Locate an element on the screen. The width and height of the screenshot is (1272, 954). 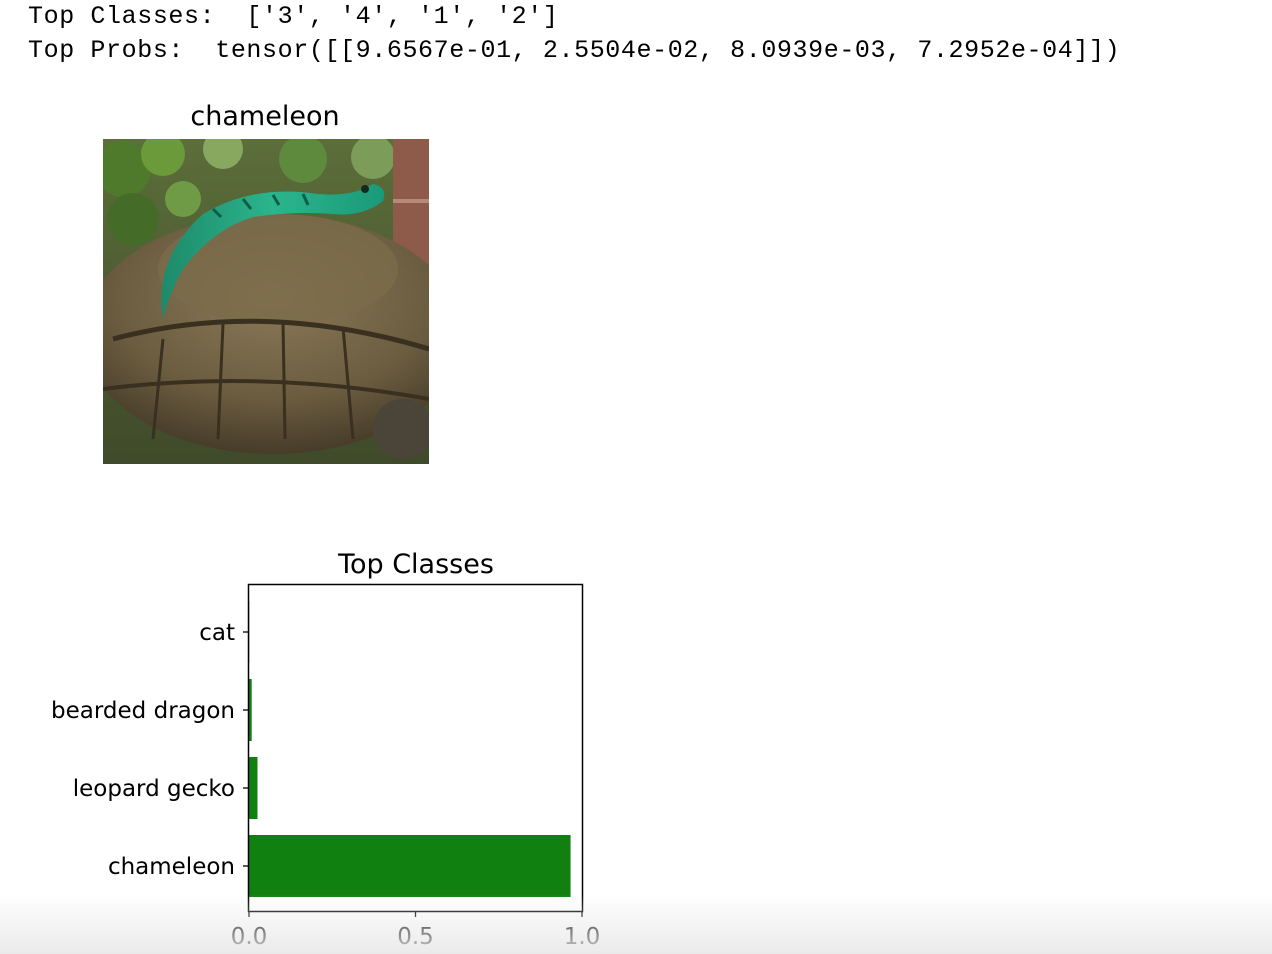
y-tick-label: cat is located at coordinates (217, 633).